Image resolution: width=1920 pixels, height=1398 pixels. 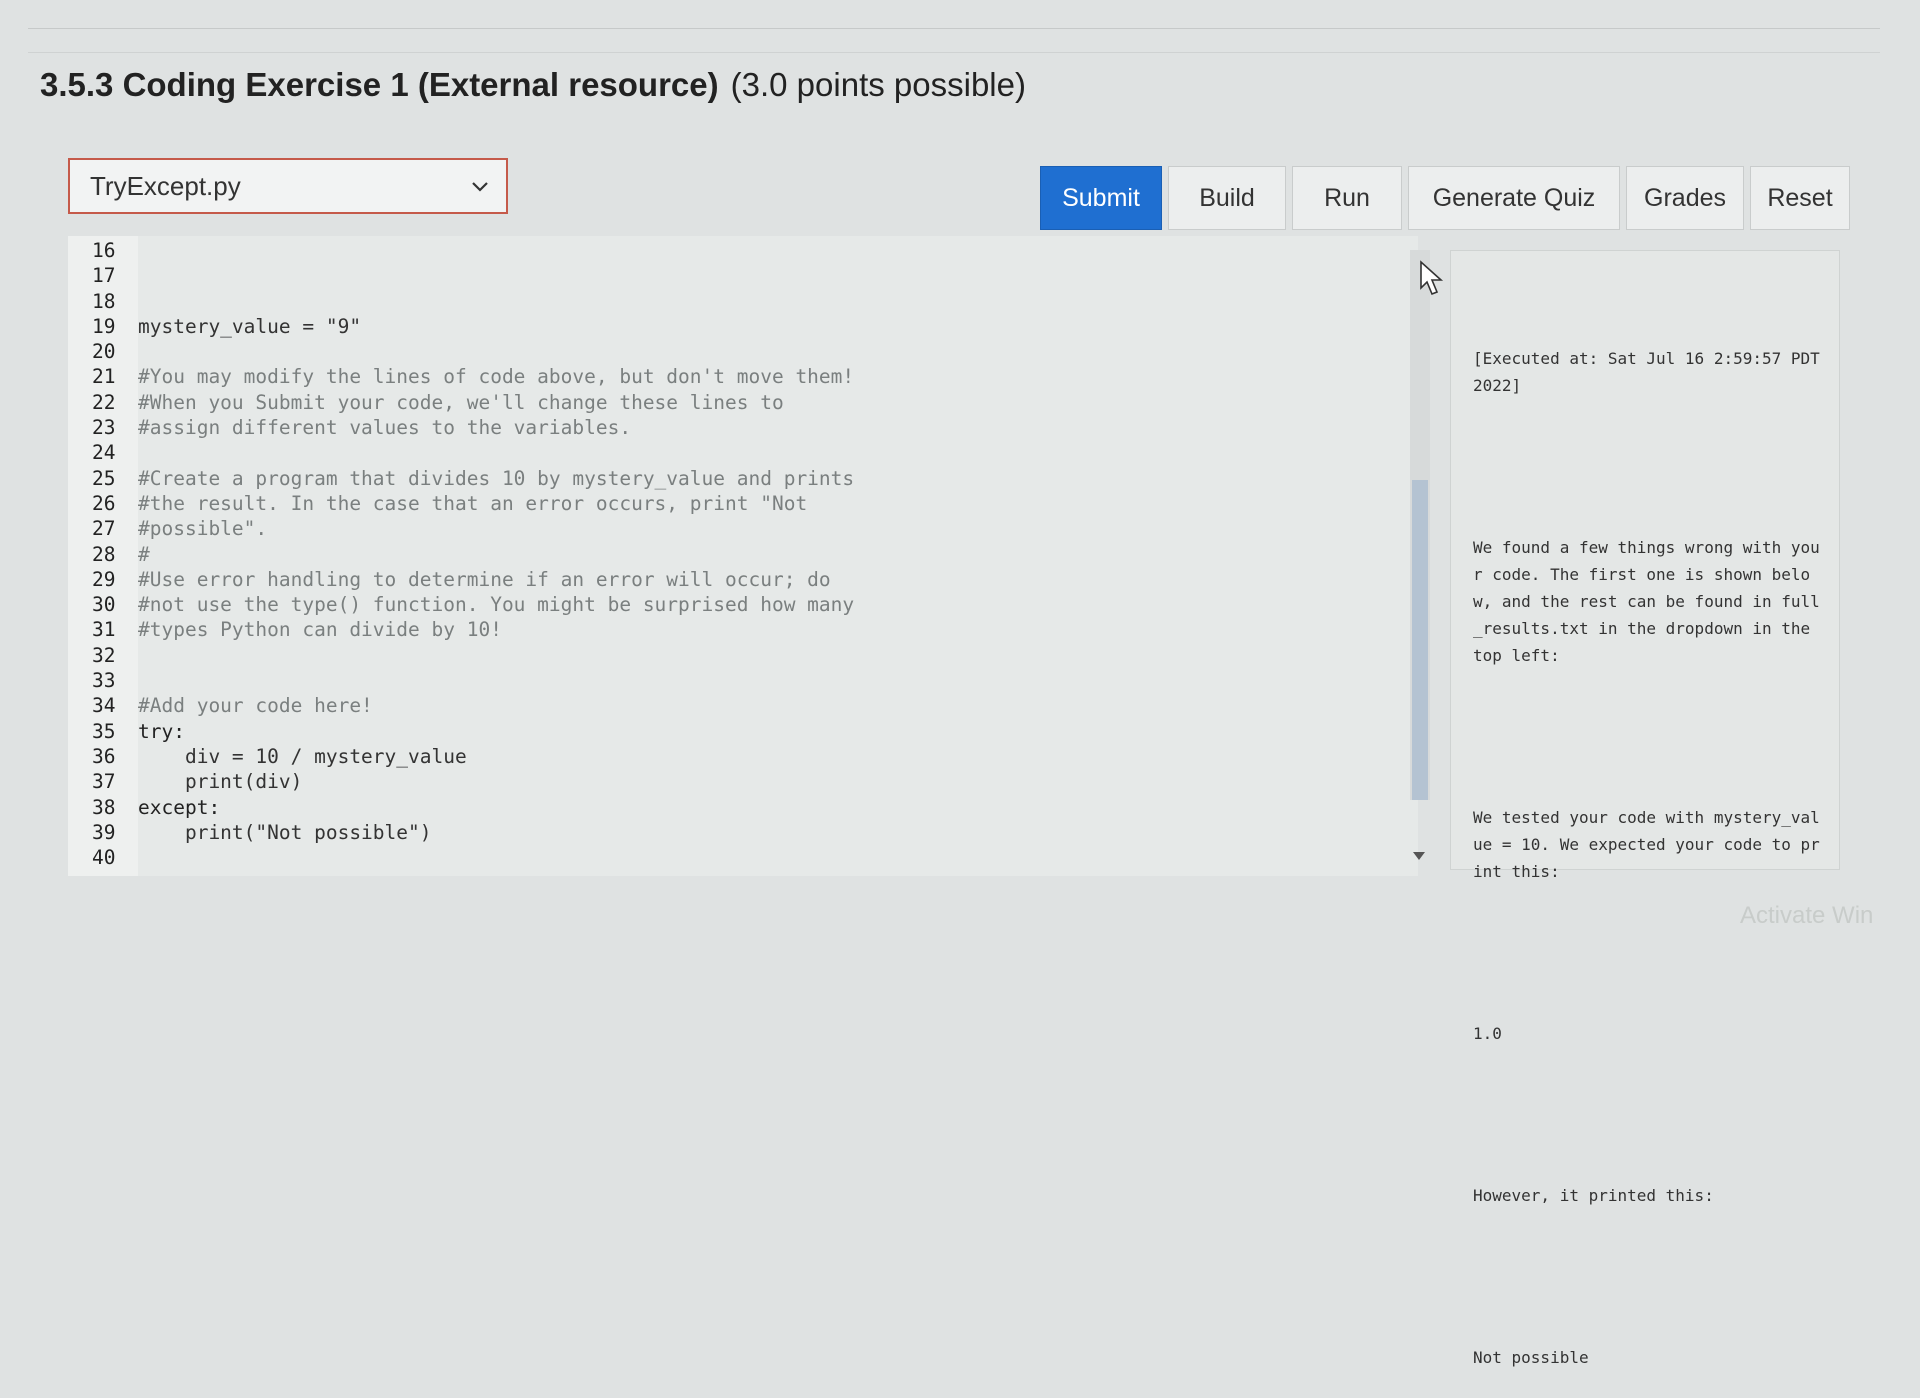 I want to click on code-line: 39 print("Not possible"), so click(x=473, y=832).